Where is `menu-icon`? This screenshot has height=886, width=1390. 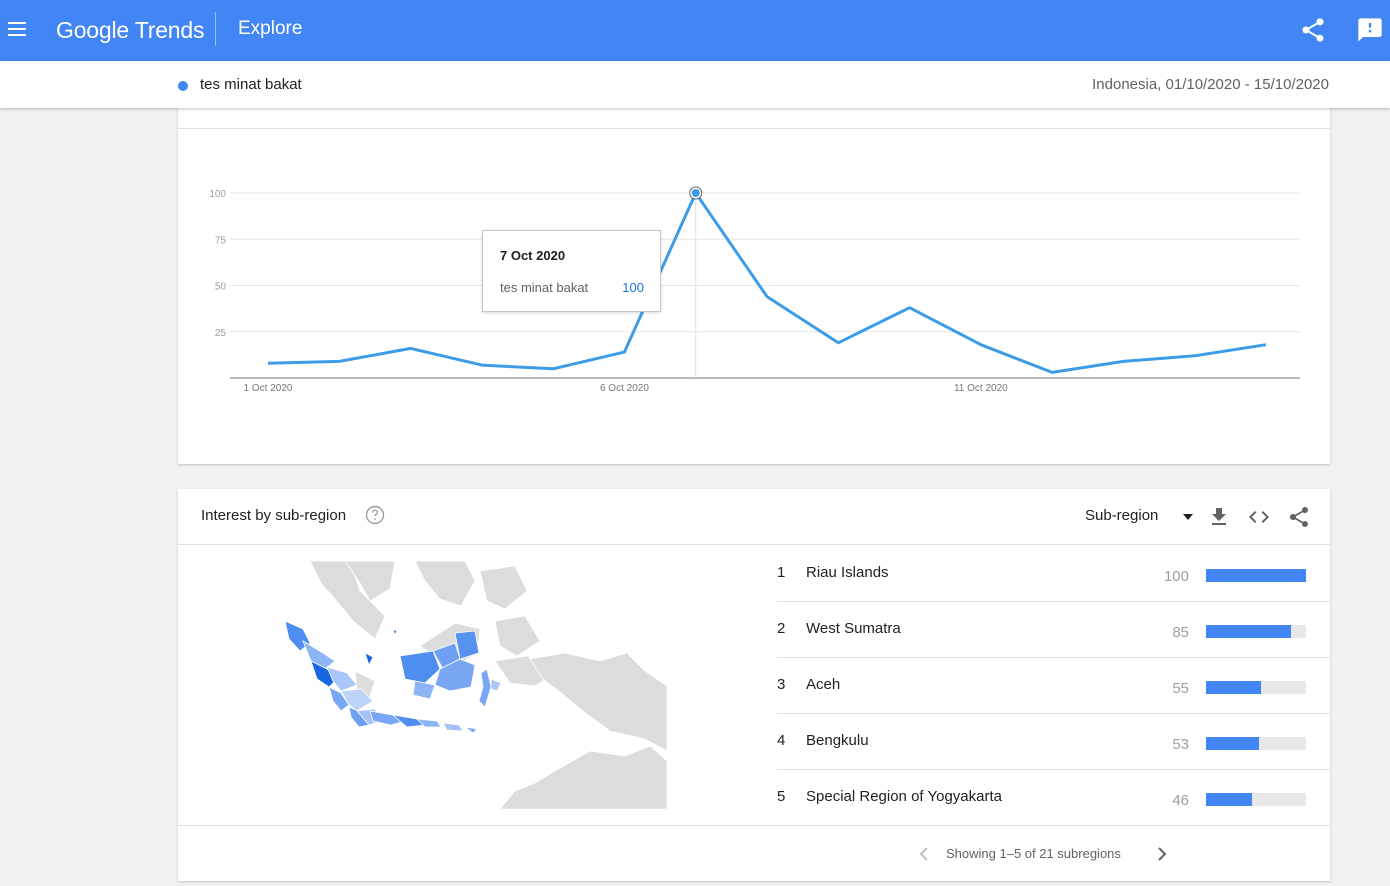
menu-icon is located at coordinates (18, 30).